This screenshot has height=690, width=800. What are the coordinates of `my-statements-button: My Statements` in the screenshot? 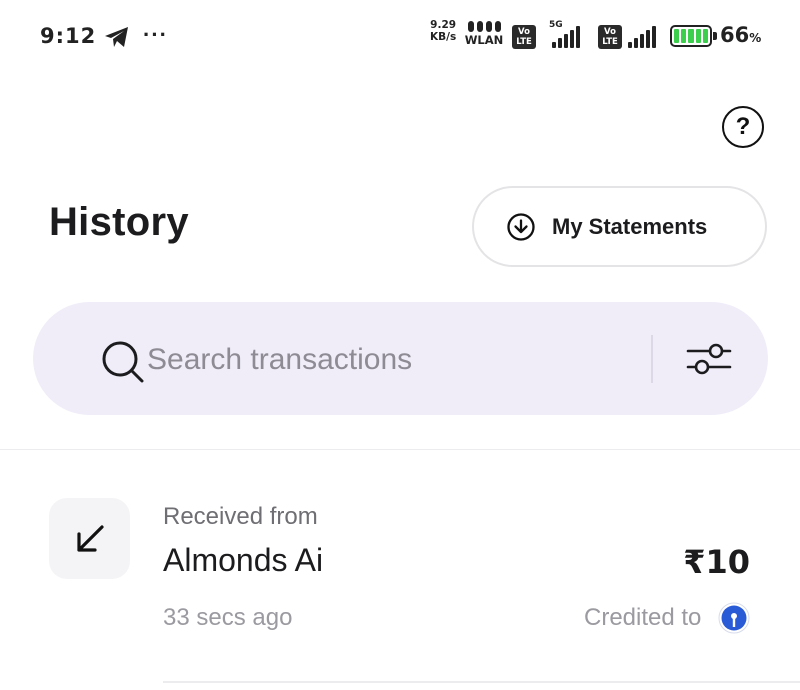 It's located at (619, 226).